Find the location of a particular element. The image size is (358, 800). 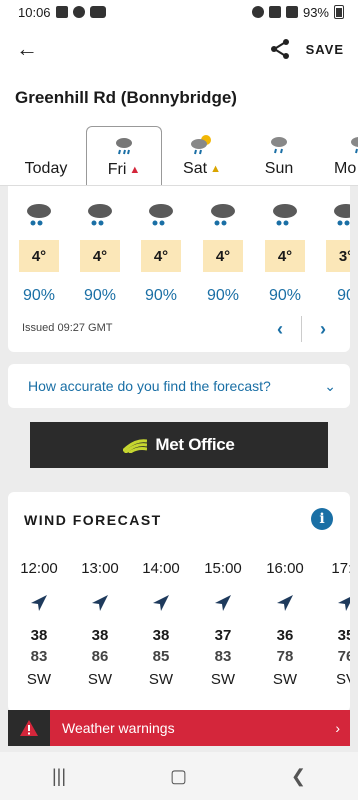

wind-speed: 37 is located at coordinates (223, 635).